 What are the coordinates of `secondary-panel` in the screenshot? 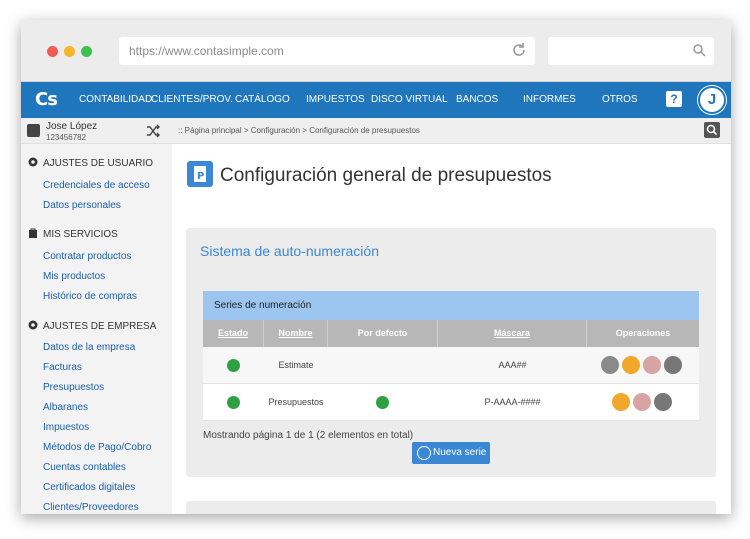 It's located at (451, 507).